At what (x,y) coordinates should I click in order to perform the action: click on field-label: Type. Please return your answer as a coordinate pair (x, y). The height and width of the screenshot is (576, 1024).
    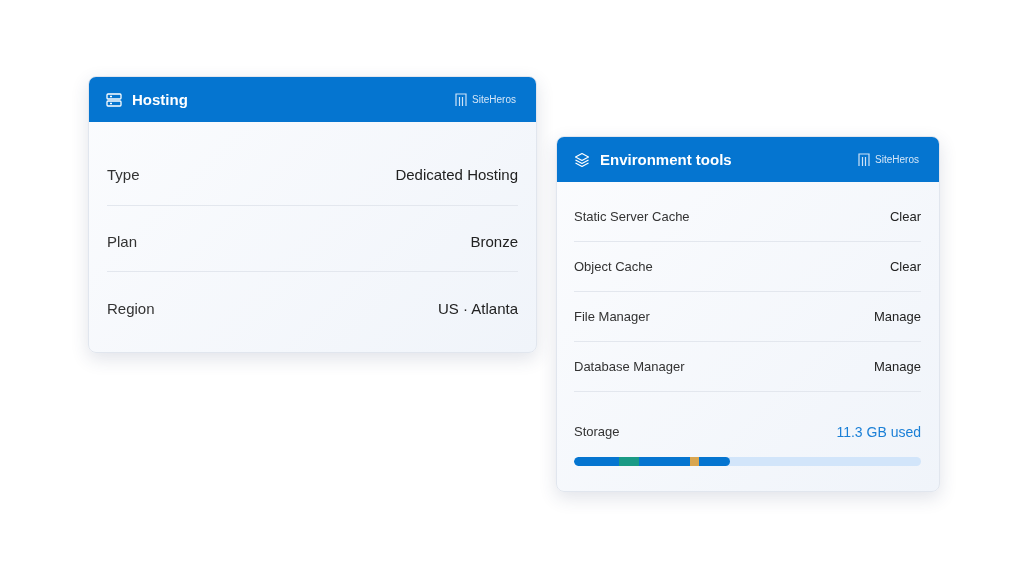
    Looking at the image, I should click on (123, 174).